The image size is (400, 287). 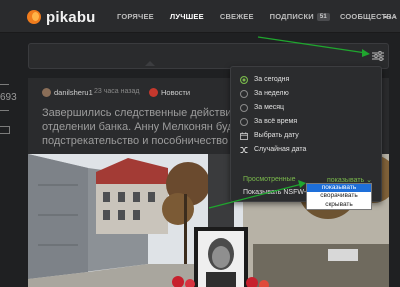 I want to click on random-date-option: Случайная дата, so click(x=273, y=149).